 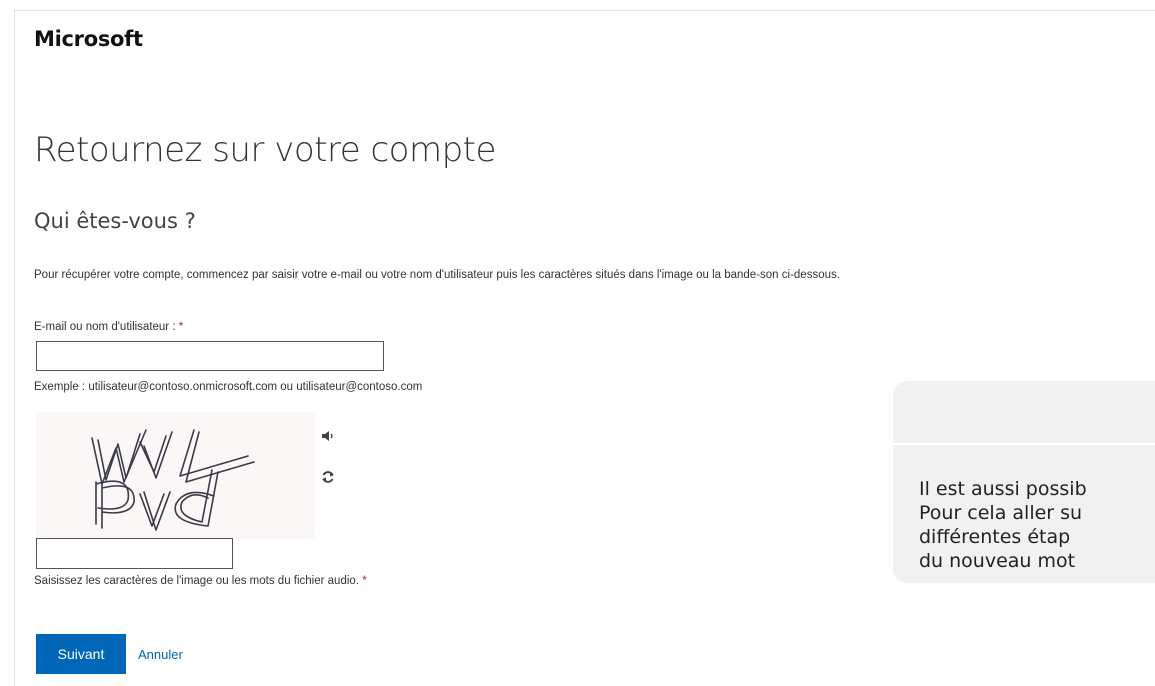 What do you see at coordinates (105, 327) in the screenshot?
I see `email-label-text: E-mail ou nom d'utilisateur :` at bounding box center [105, 327].